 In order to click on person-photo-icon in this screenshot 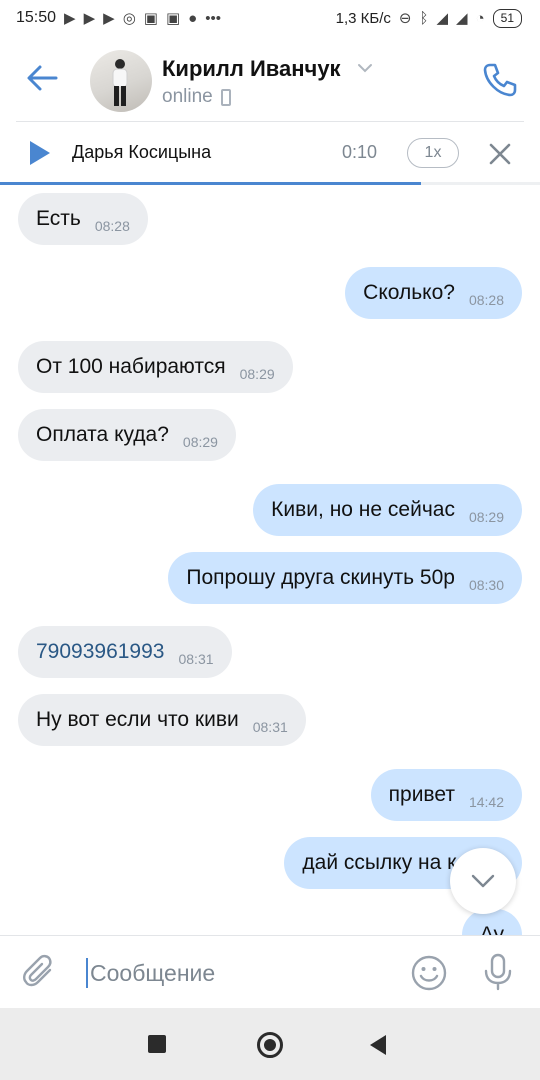, I will do `click(120, 82)`.